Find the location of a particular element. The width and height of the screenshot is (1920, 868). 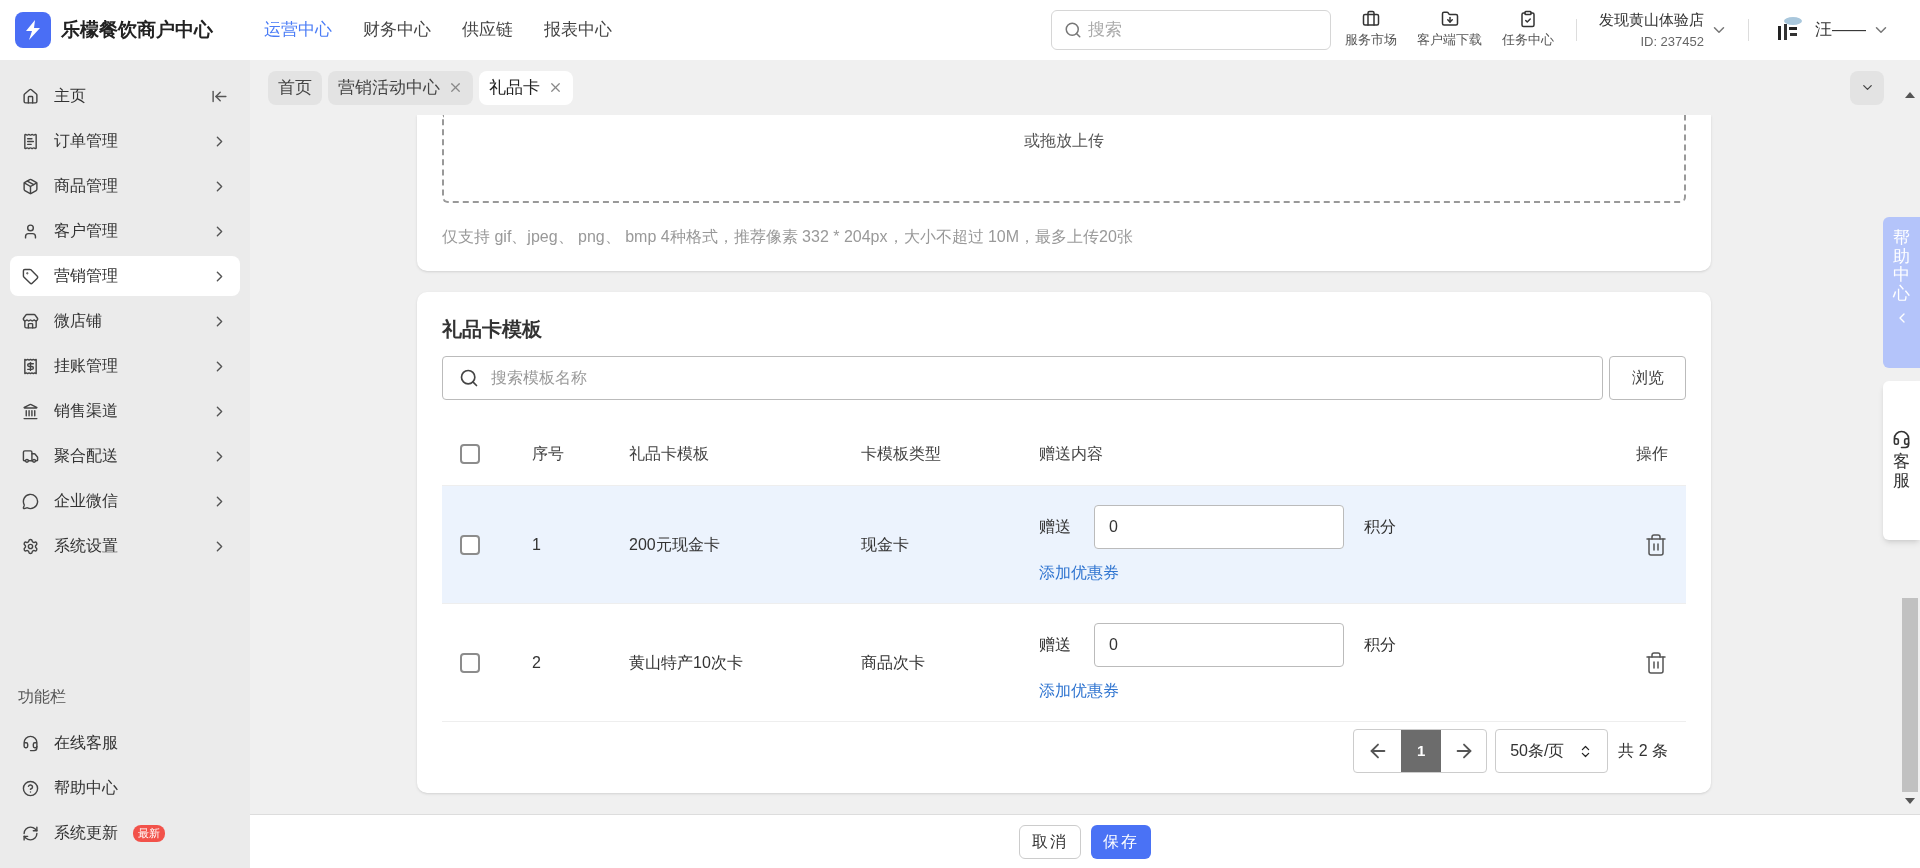

search-placeholder: 搜索模板名称 is located at coordinates (539, 378).